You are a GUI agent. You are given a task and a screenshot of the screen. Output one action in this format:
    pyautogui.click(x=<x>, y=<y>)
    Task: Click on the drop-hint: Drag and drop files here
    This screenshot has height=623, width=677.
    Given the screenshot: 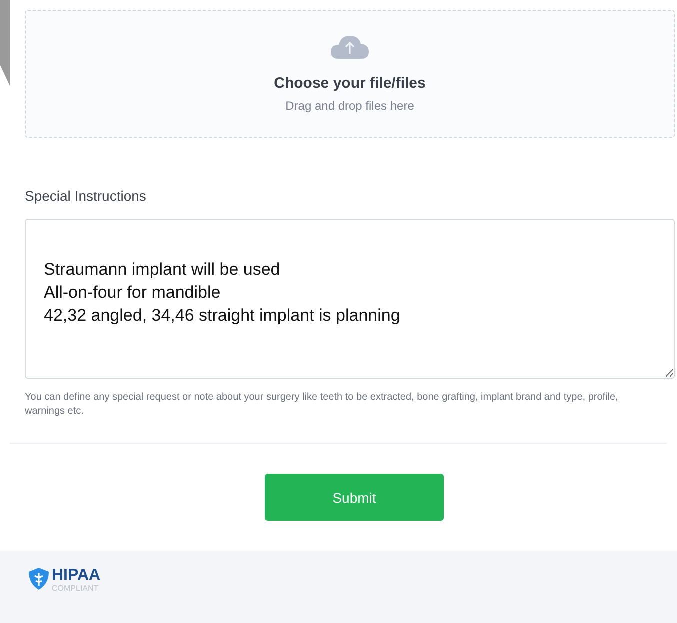 What is the action you would take?
    pyautogui.click(x=350, y=106)
    